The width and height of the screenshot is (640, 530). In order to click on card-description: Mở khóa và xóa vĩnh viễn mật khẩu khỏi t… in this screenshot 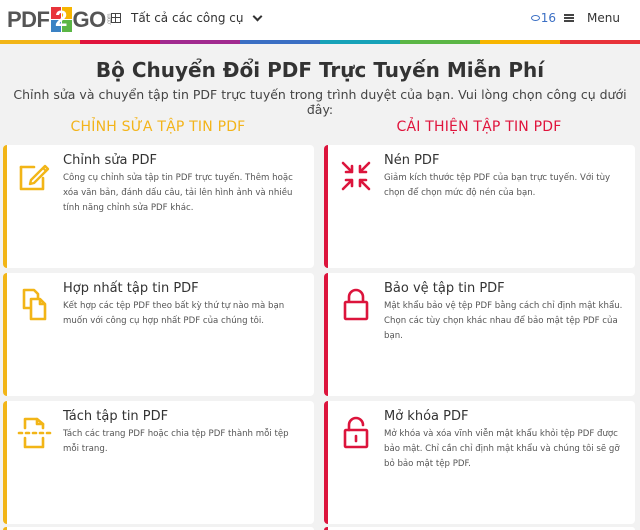, I will do `click(502, 449)`.